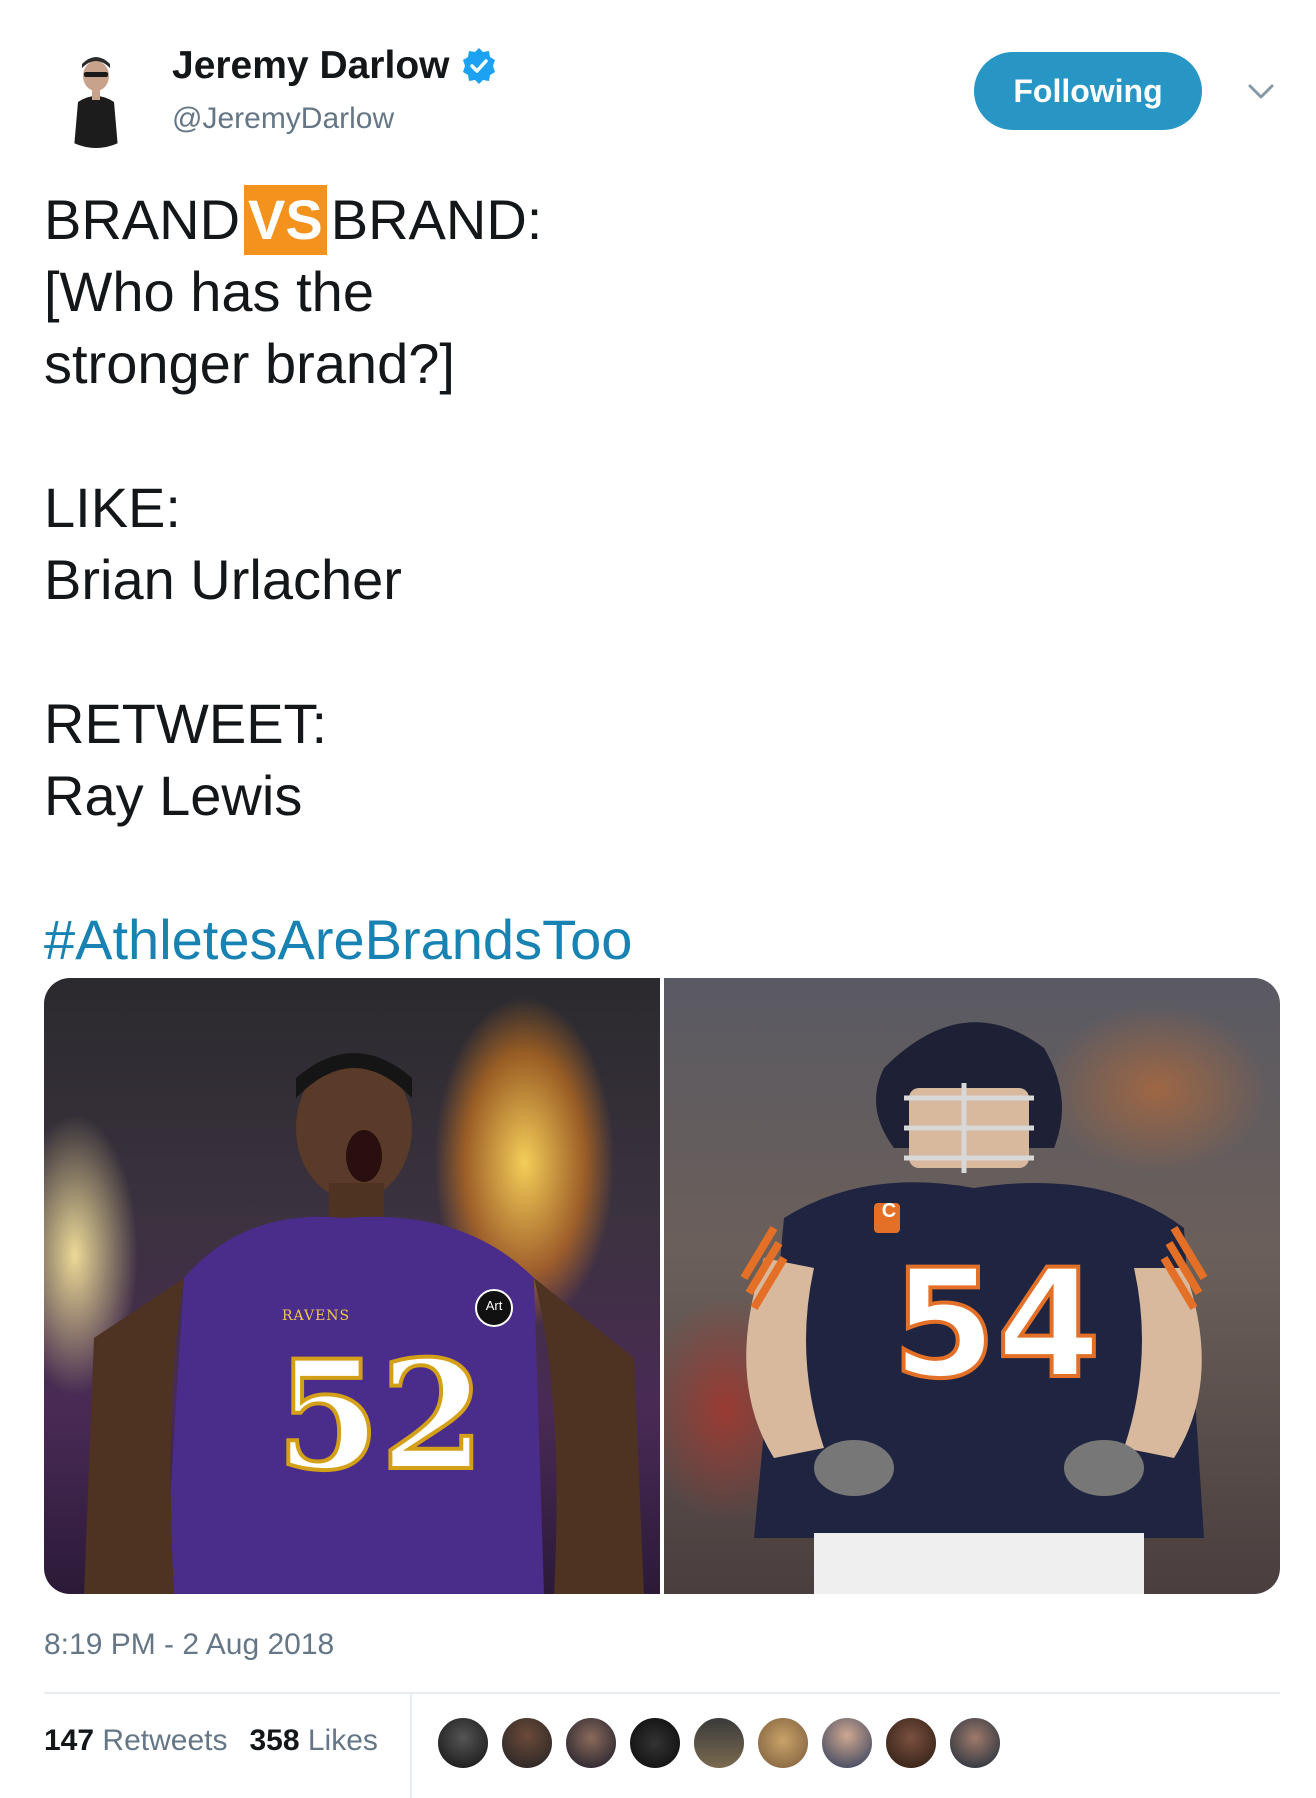  I want to click on bears-jersey-number: 54, so click(996, 1325).